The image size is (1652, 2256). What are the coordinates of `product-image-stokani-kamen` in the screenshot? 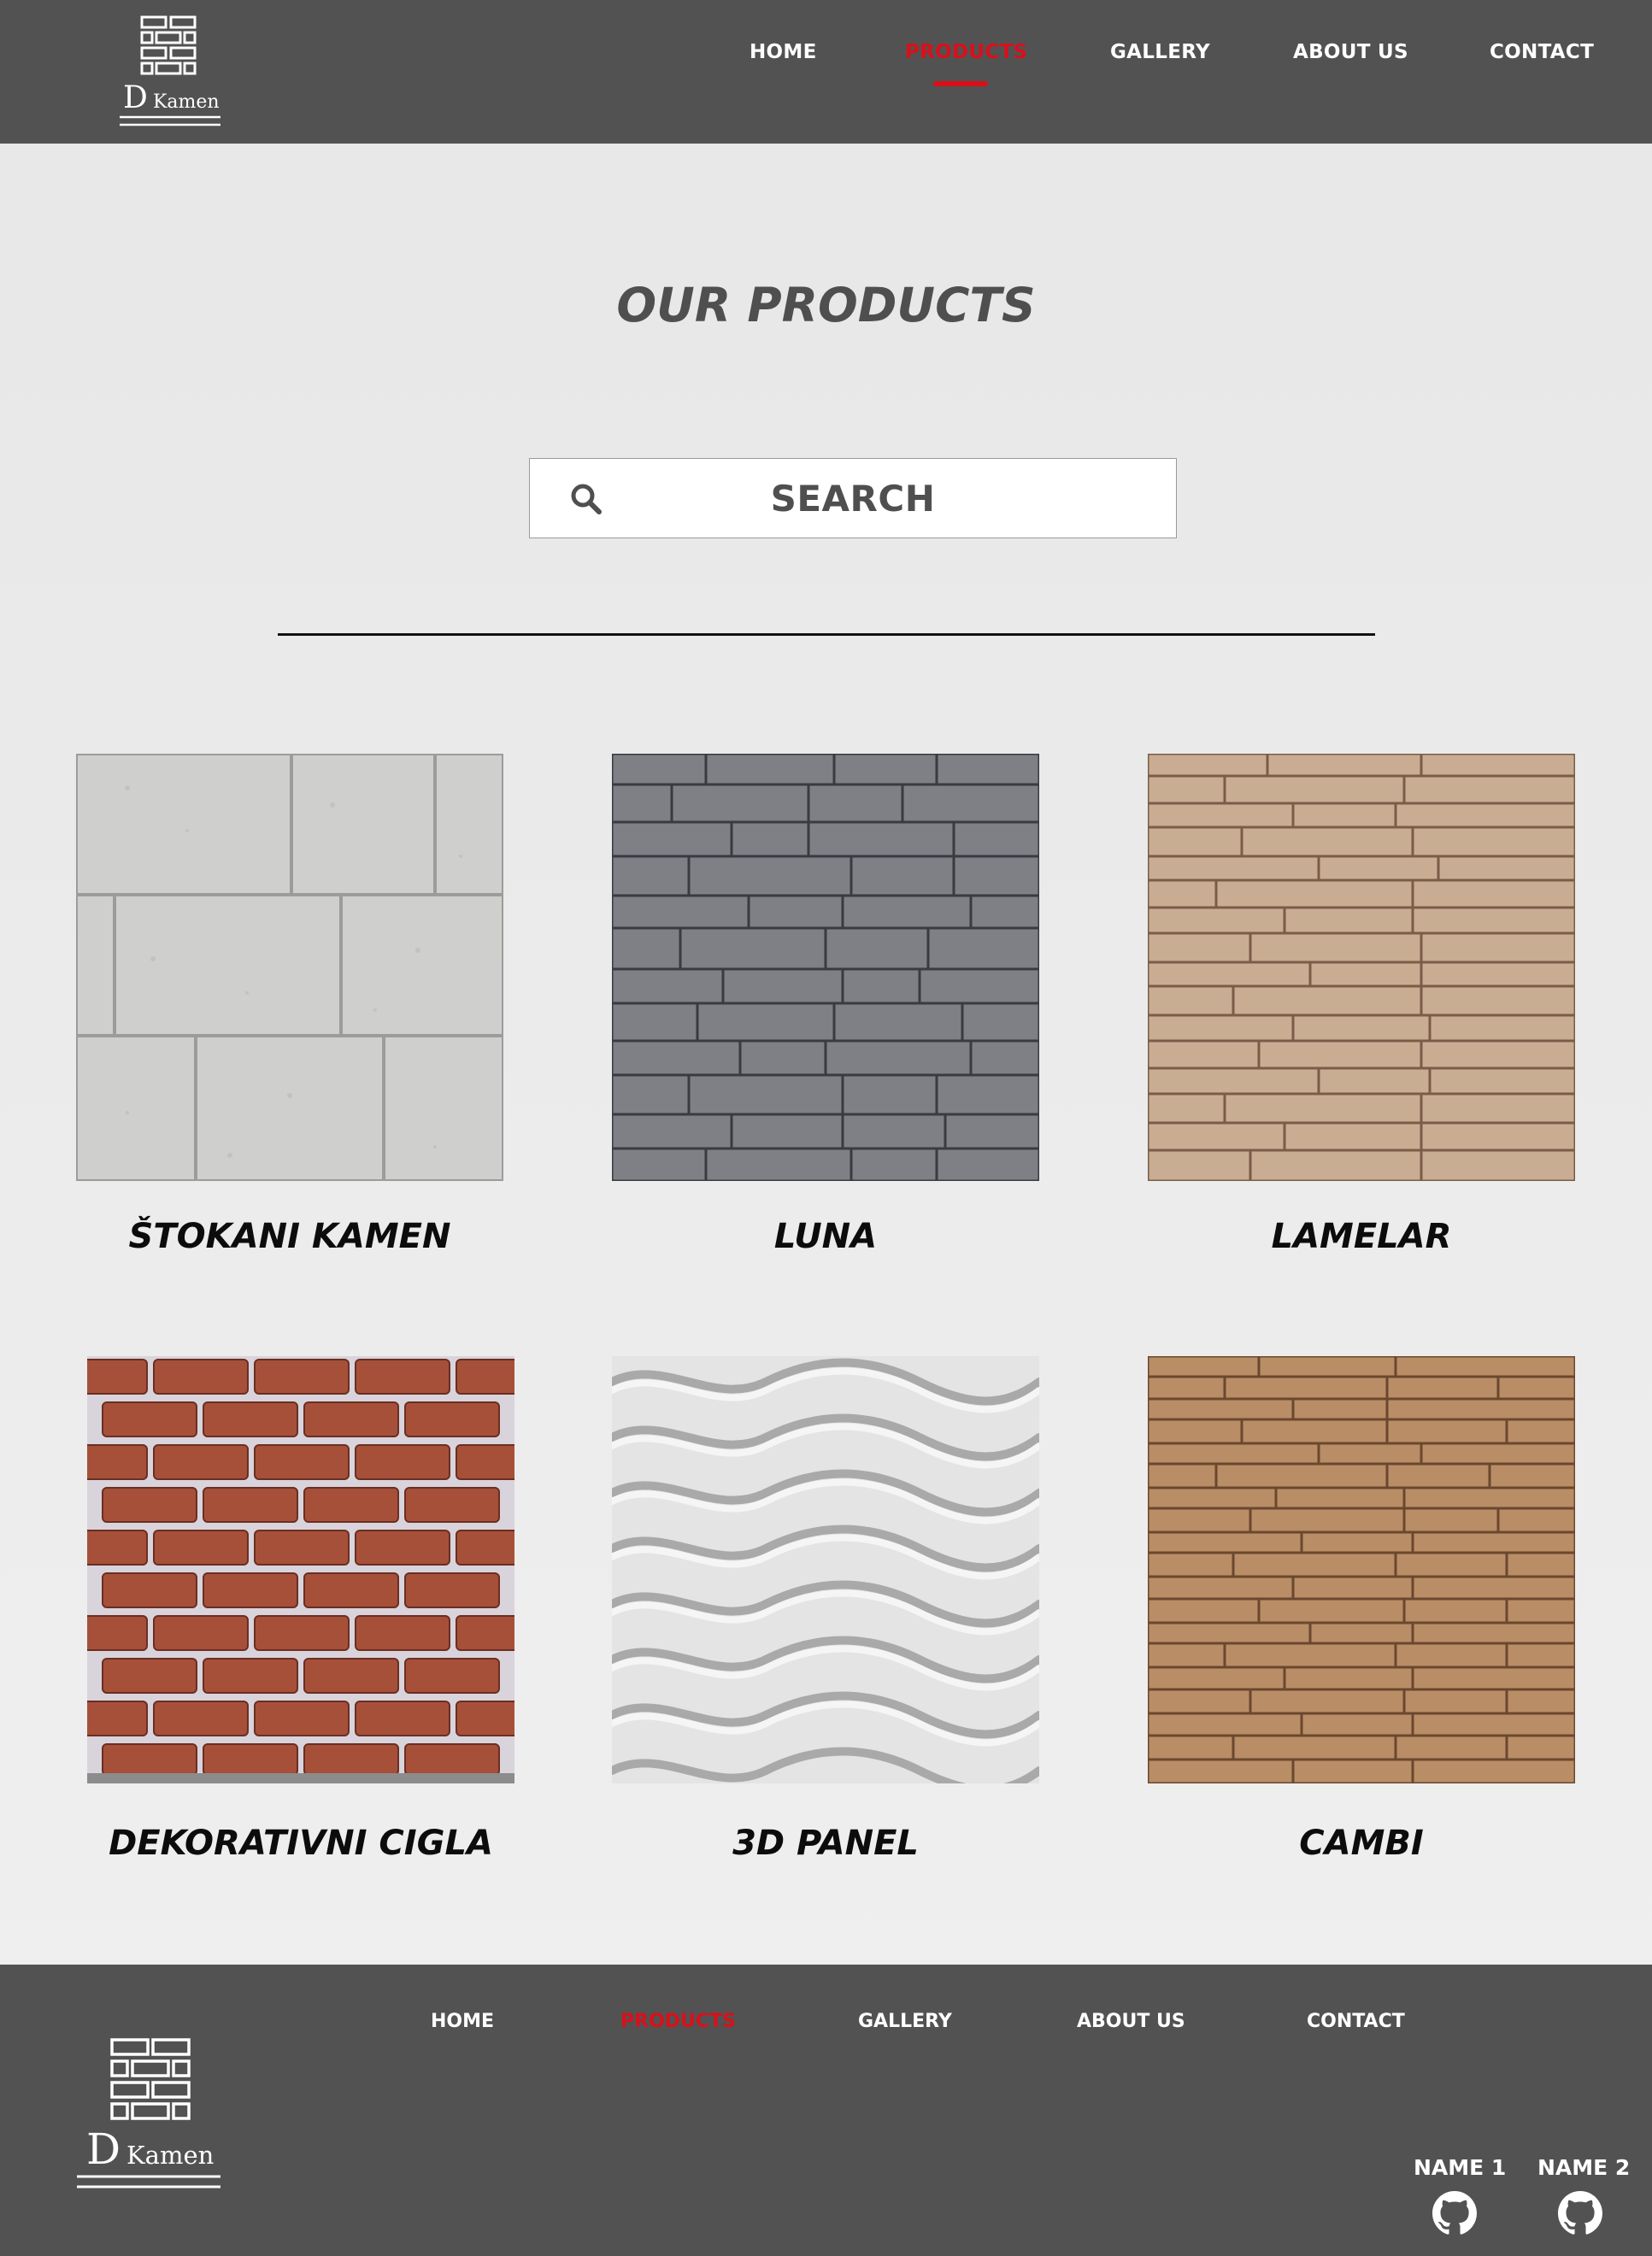 It's located at (289, 967).